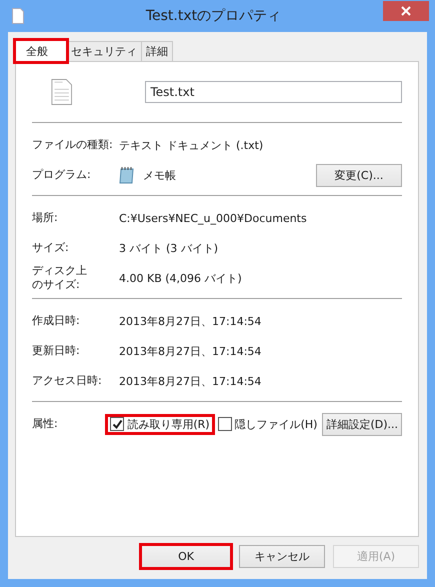 Image resolution: width=435 pixels, height=587 pixels. What do you see at coordinates (282, 556) in the screenshot?
I see `dialog-button: キャンセル` at bounding box center [282, 556].